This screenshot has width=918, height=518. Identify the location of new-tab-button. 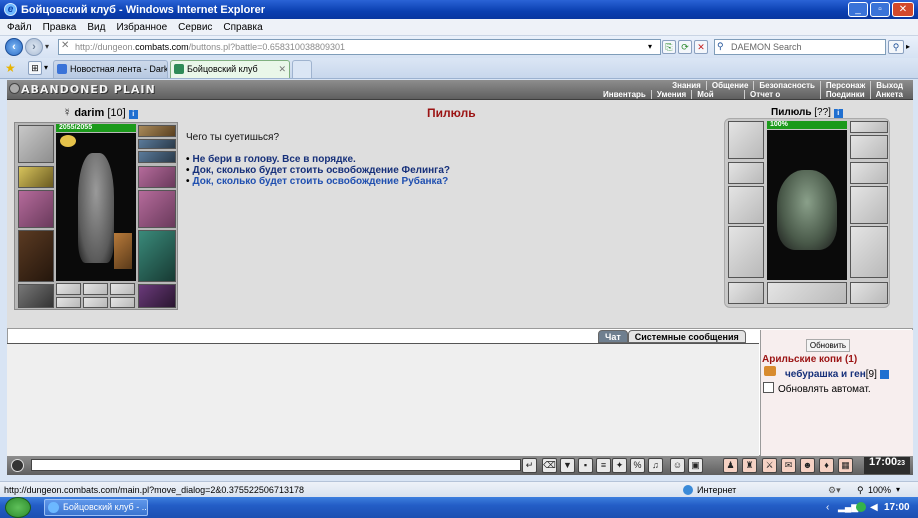
(302, 69).